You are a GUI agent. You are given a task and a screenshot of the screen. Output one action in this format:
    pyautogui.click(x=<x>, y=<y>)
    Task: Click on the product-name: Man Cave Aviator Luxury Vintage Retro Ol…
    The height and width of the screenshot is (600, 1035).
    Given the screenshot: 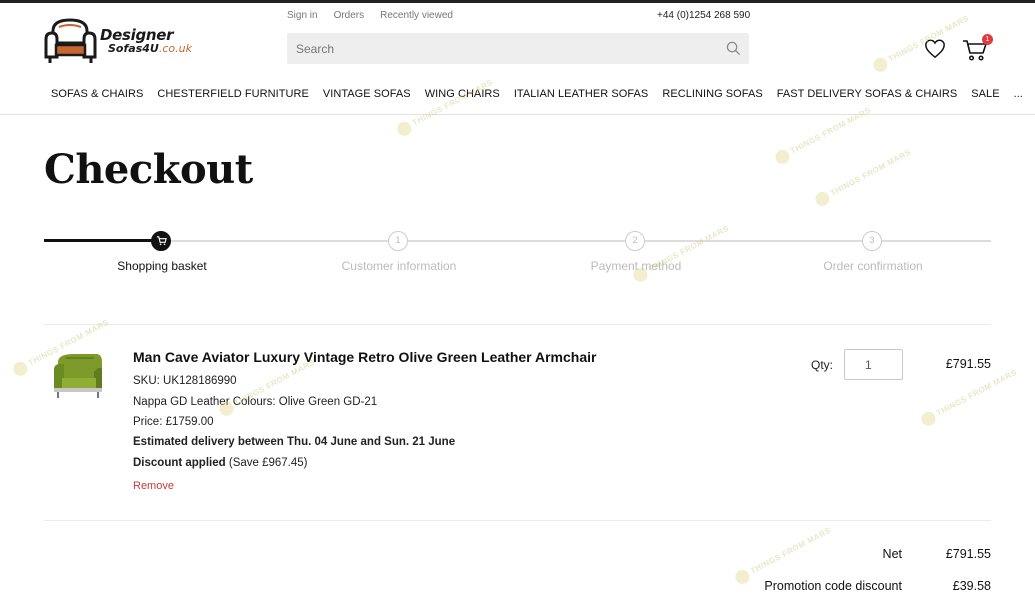 What is the action you would take?
    pyautogui.click(x=364, y=357)
    